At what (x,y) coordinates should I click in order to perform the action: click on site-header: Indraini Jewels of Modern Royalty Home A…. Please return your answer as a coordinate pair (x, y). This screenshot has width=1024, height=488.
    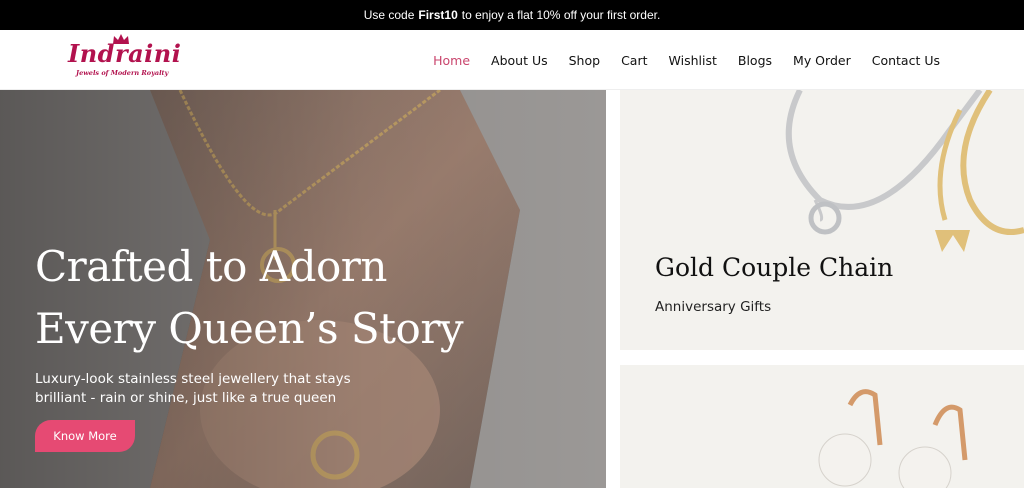
    Looking at the image, I should click on (512, 60).